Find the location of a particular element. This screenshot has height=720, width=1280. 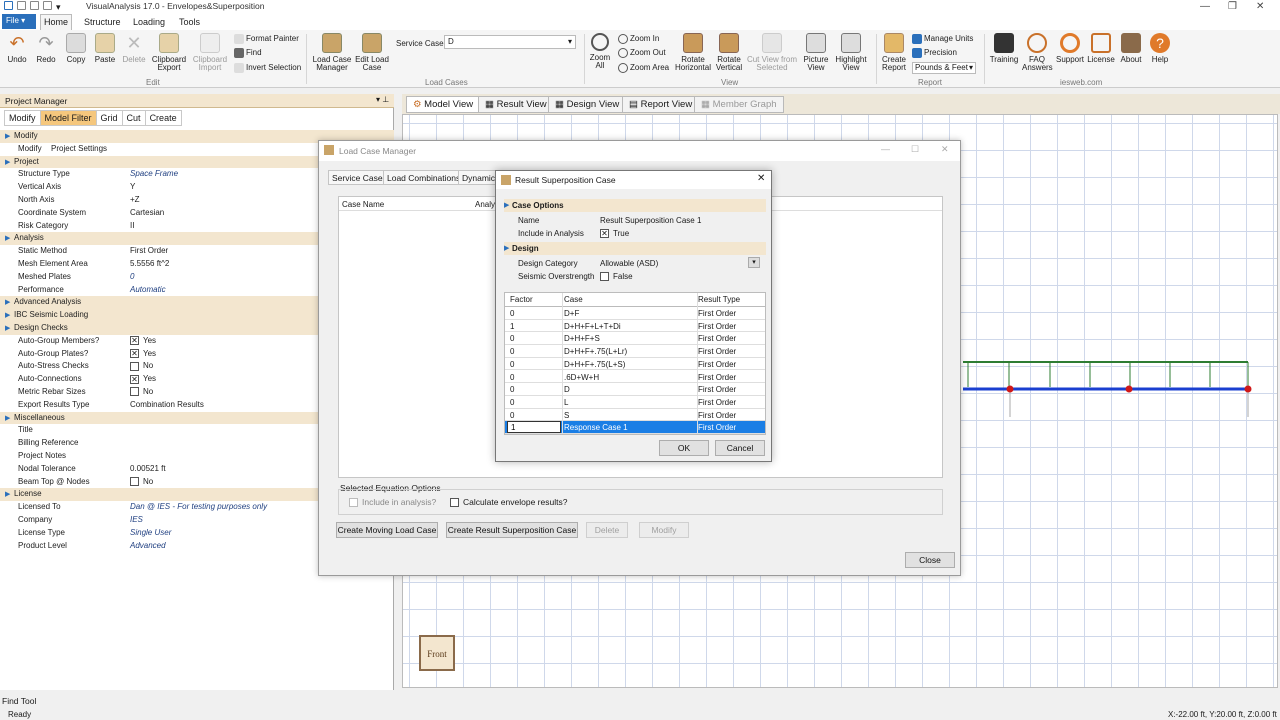

design-category-select: Allowable (ASD) is located at coordinates (629, 263).